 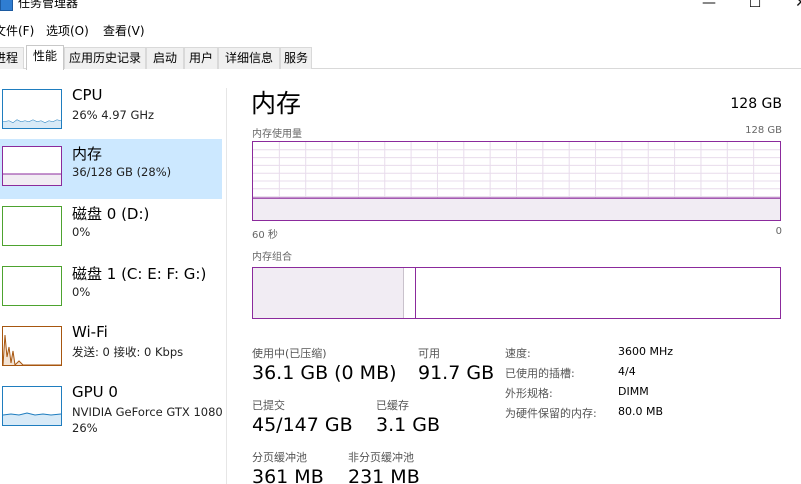 What do you see at coordinates (272, 257) in the screenshot?
I see `composition-label: 内存组合` at bounding box center [272, 257].